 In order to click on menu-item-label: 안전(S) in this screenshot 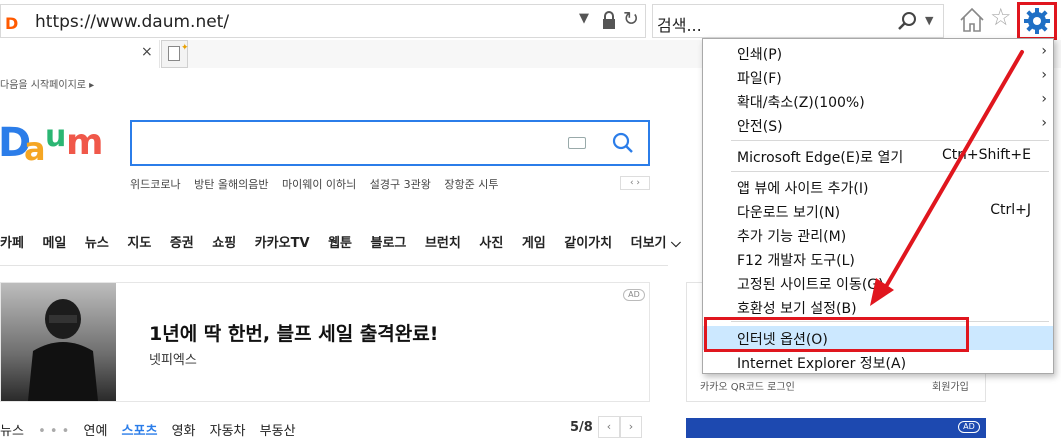, I will do `click(760, 127)`.